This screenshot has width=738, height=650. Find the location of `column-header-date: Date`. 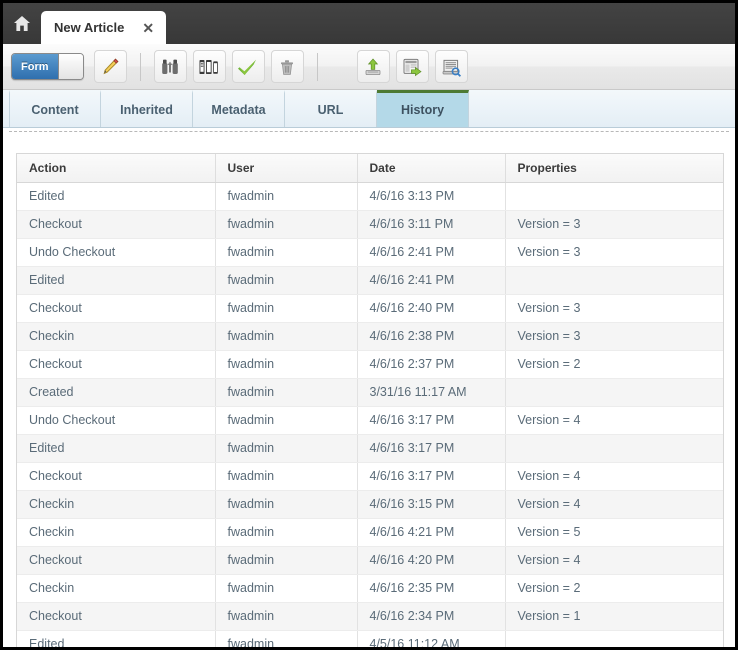

column-header-date: Date is located at coordinates (431, 168).